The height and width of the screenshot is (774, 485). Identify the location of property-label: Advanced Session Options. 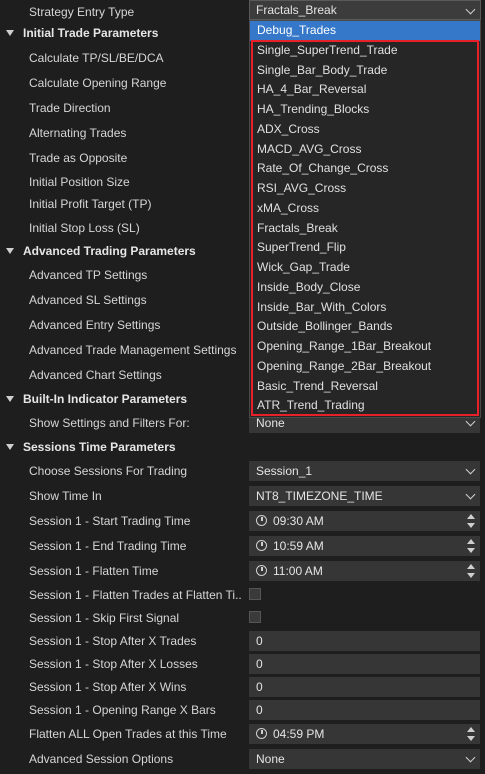
(101, 759).